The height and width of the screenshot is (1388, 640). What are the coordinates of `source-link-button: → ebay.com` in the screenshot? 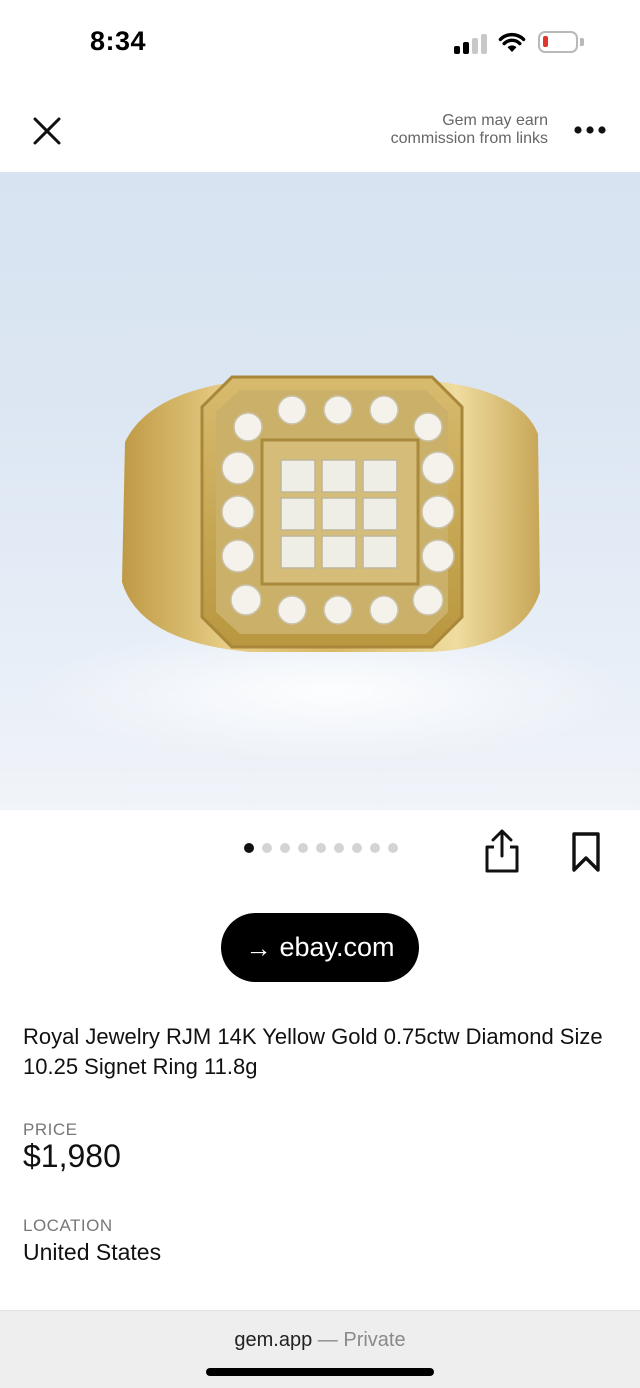 It's located at (320, 947).